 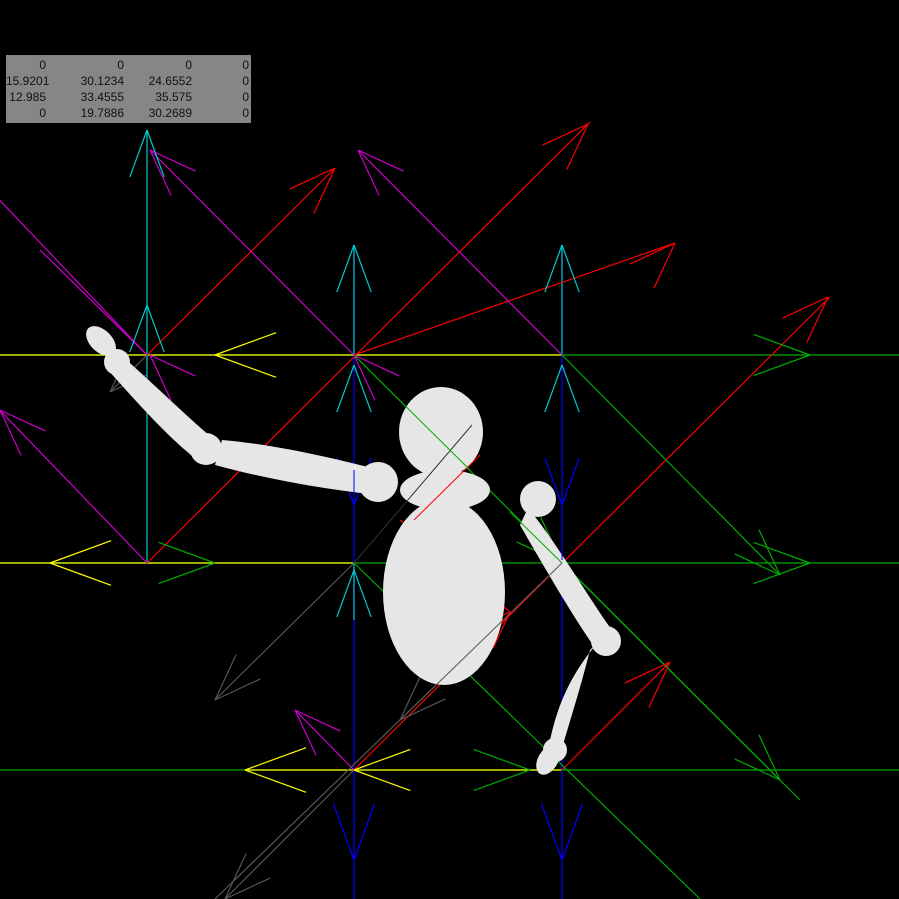 What do you see at coordinates (102, 113) in the screenshot?
I see `matrix-cell: 19.7886` at bounding box center [102, 113].